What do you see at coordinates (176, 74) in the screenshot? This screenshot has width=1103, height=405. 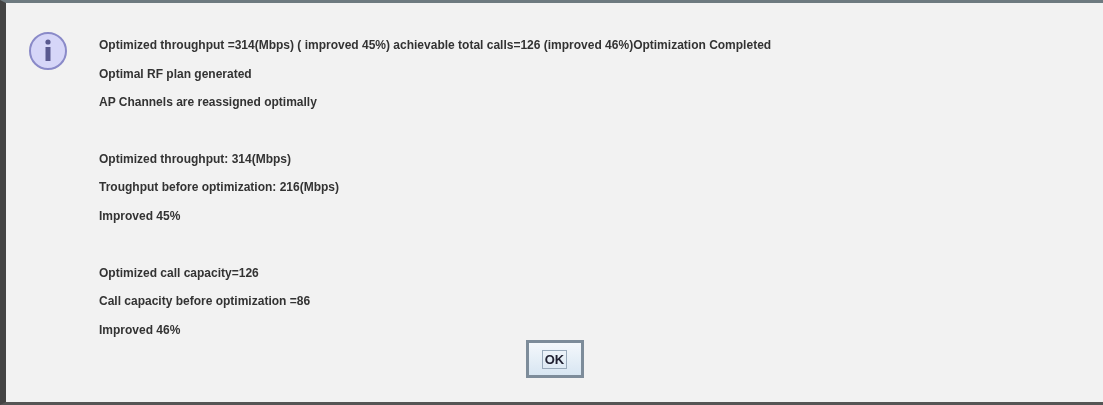 I see `message-line: Optimal RF plan generated` at bounding box center [176, 74].